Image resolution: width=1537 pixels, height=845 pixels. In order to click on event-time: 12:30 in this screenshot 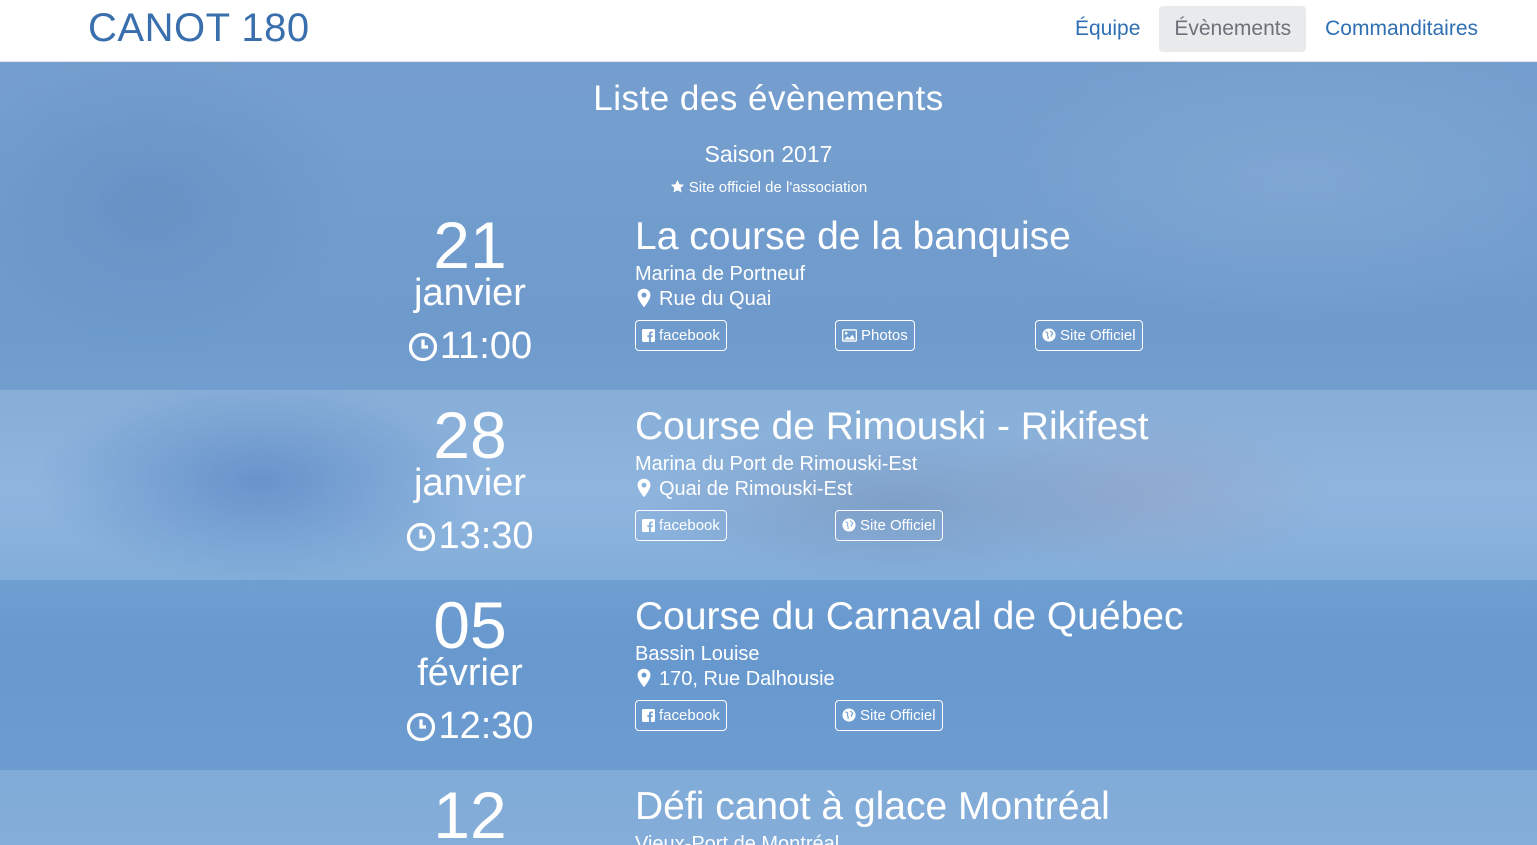, I will do `click(470, 726)`.